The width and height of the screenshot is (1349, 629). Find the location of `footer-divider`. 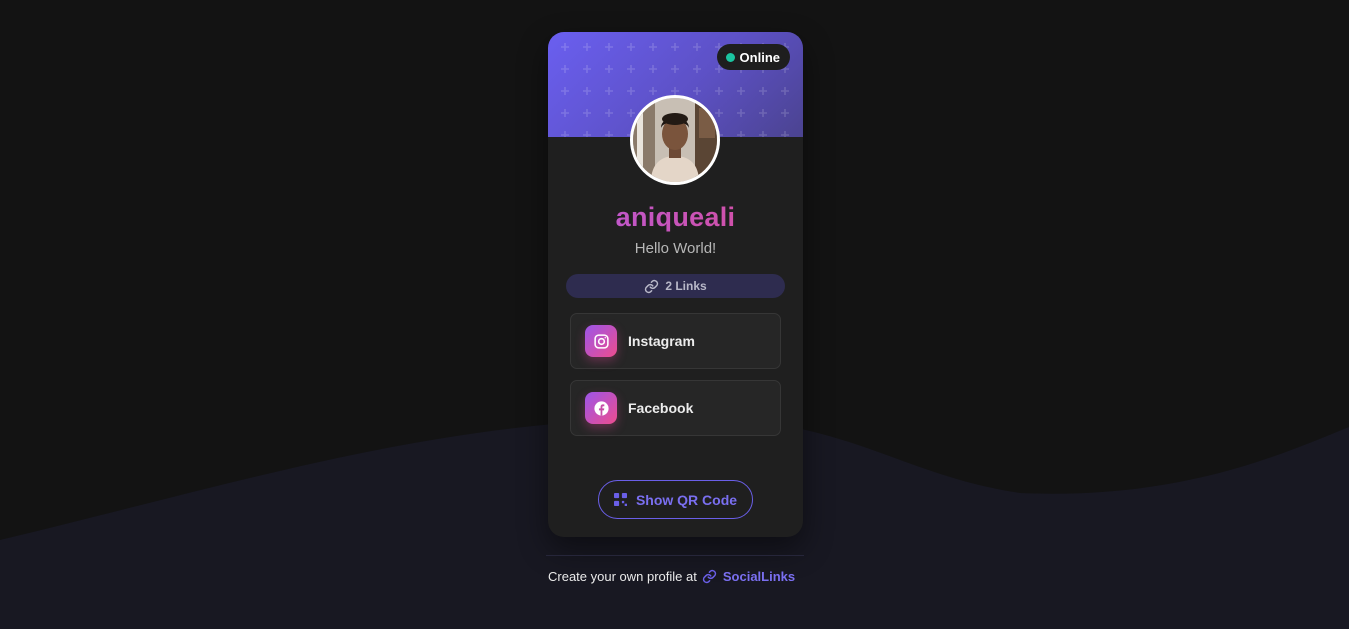

footer-divider is located at coordinates (675, 555).